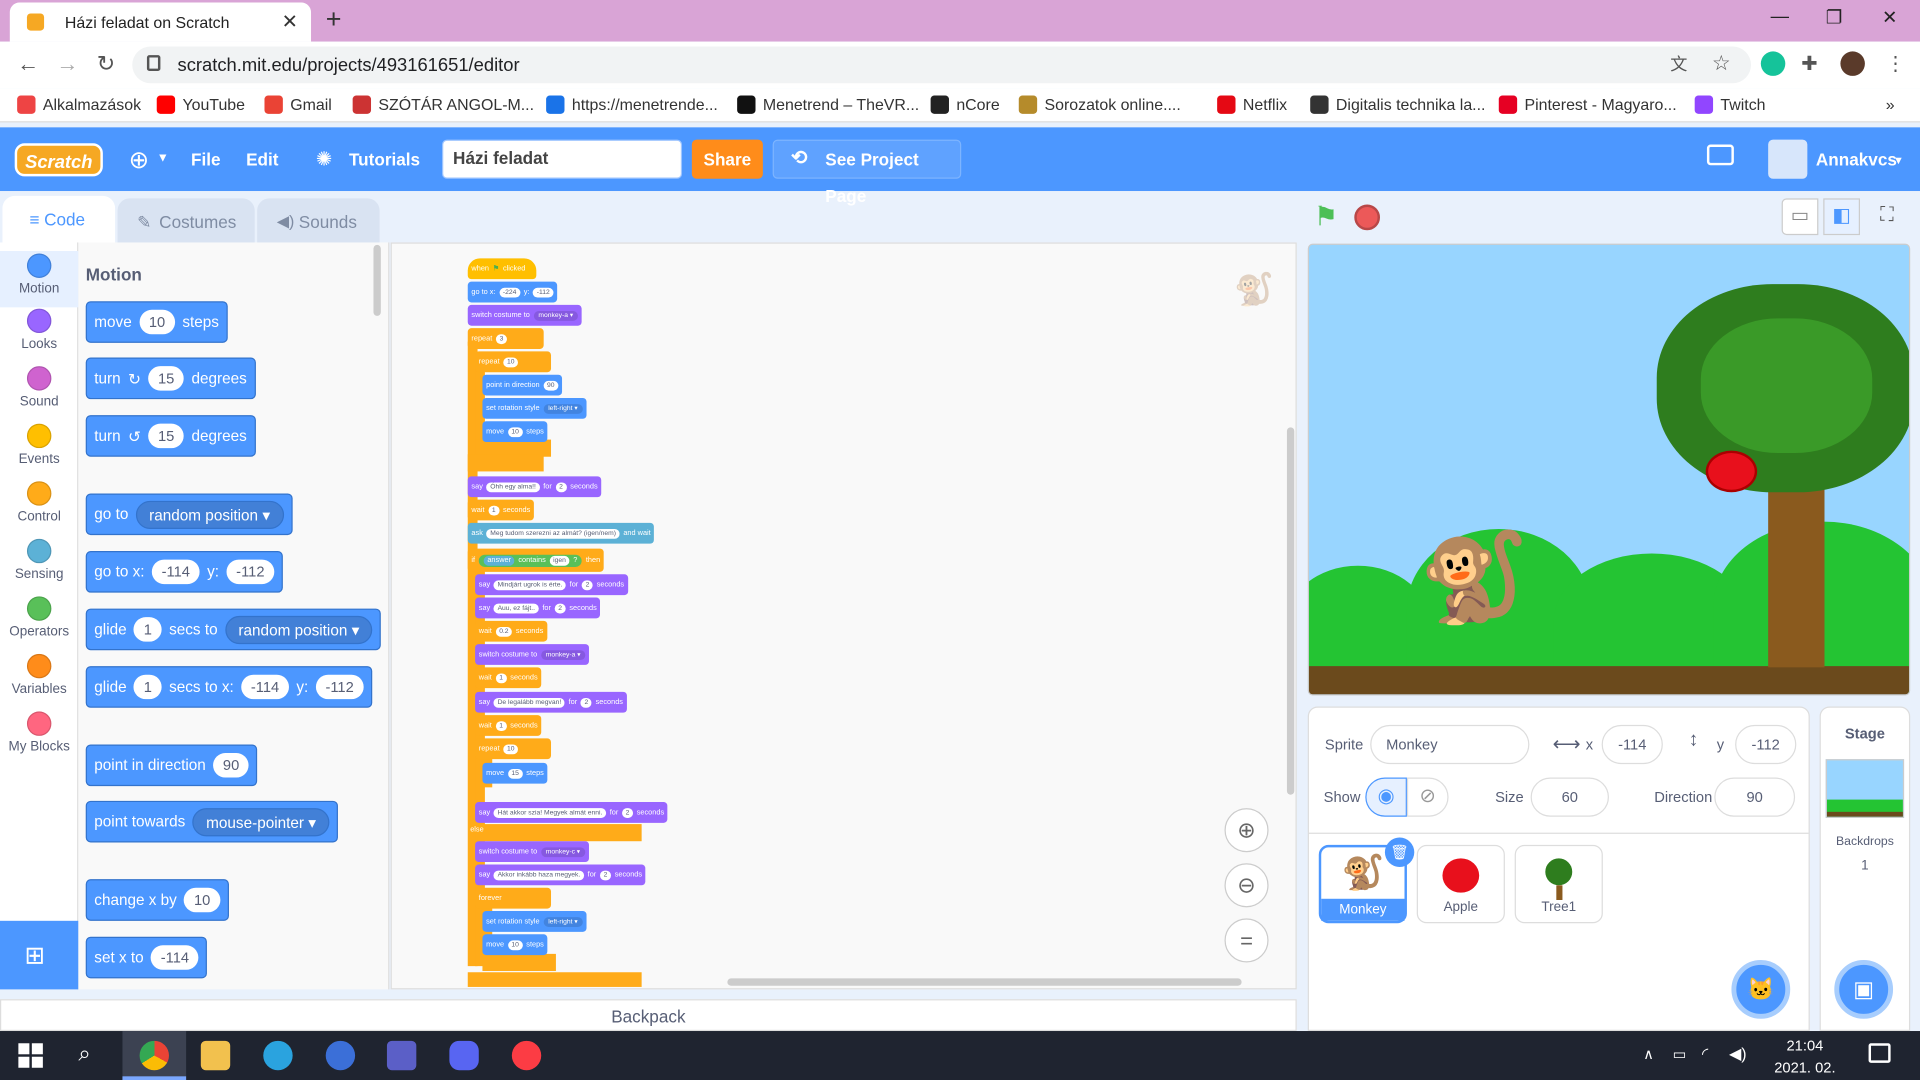  Describe the element at coordinates (318, 220) in the screenshot. I see `tab-sounds: ◀) Sounds` at that location.